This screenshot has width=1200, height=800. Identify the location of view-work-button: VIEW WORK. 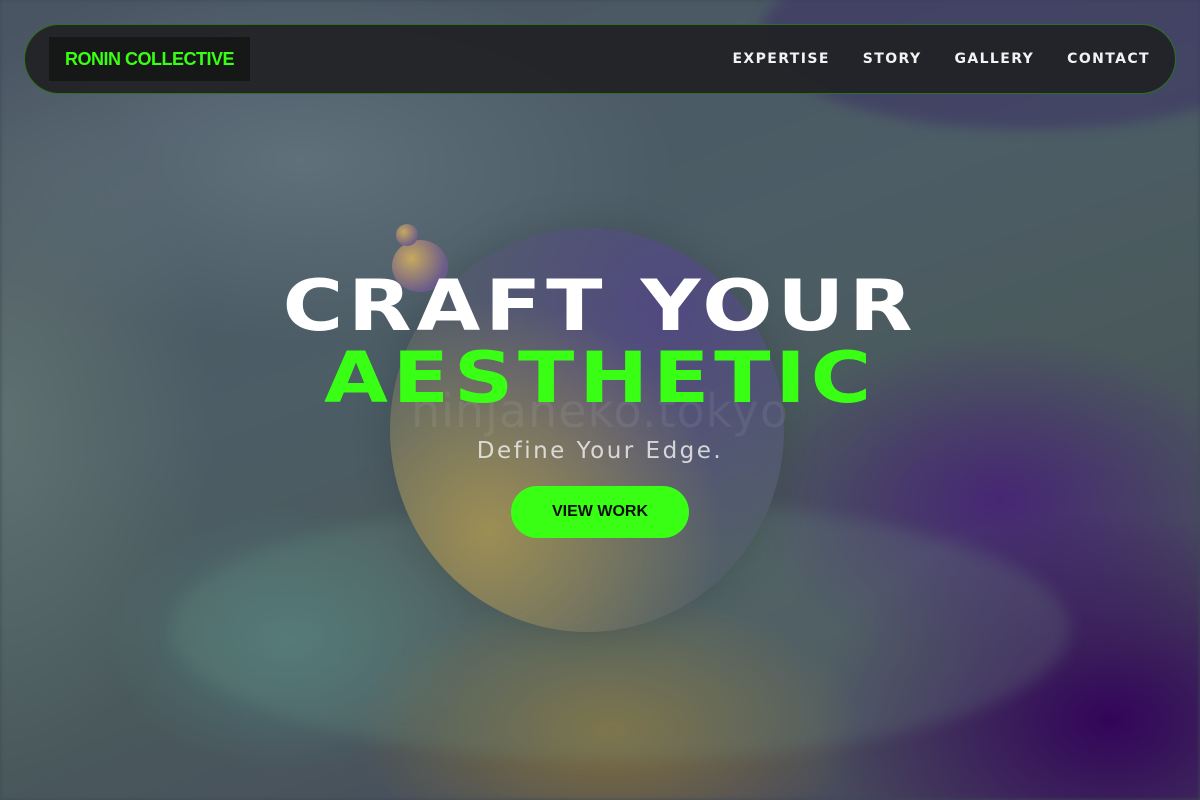
(600, 512).